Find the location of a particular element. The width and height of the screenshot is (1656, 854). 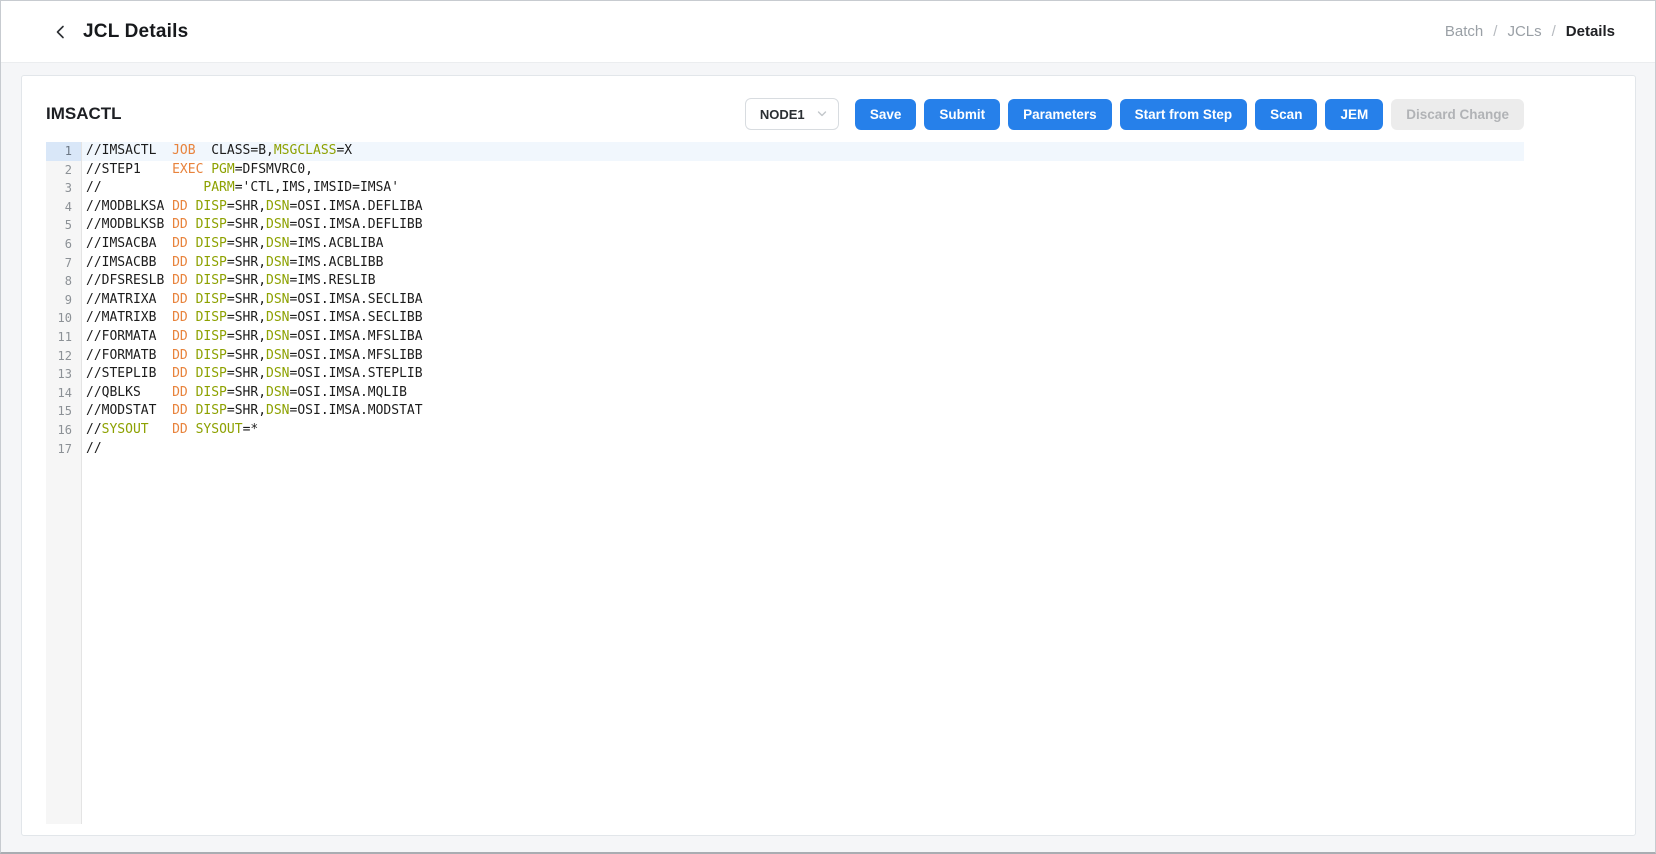

parameters-button: Parameters is located at coordinates (1060, 114).